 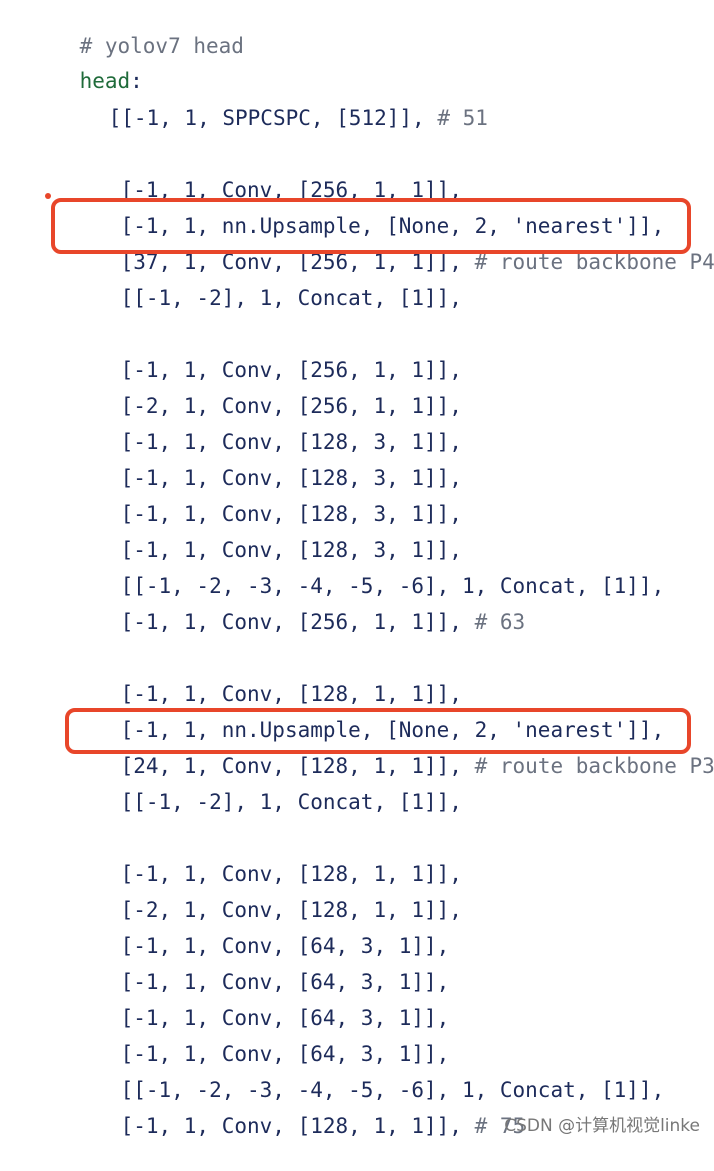 What do you see at coordinates (298, 1109) in the screenshot?
I see `code-line: [-1, 1, Conv, [128, 1, 1]], # 75` at bounding box center [298, 1109].